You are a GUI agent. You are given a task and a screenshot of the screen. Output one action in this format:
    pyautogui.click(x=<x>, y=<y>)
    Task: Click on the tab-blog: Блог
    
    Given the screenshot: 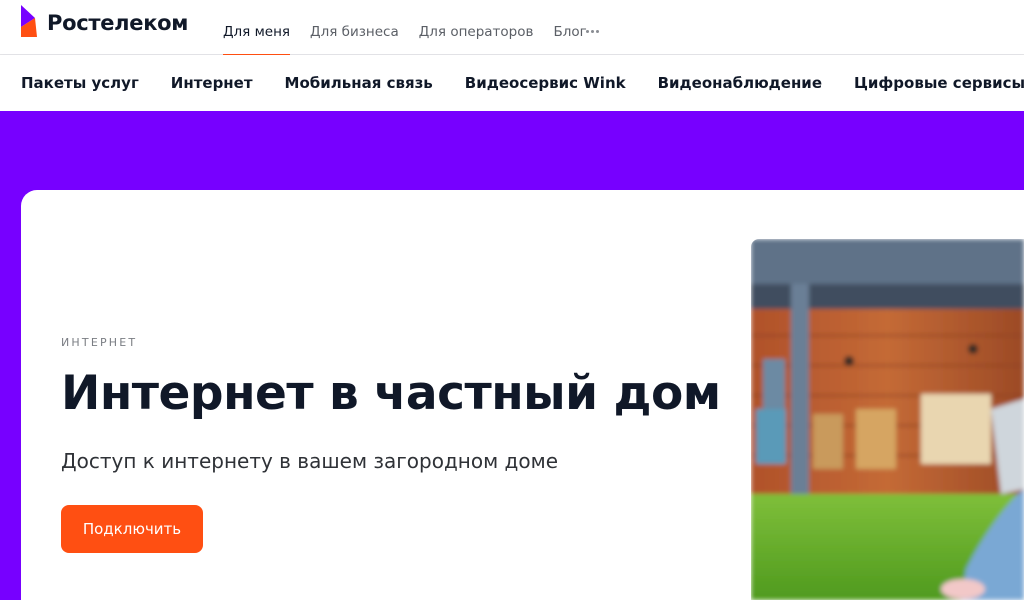 What is the action you would take?
    pyautogui.click(x=569, y=27)
    